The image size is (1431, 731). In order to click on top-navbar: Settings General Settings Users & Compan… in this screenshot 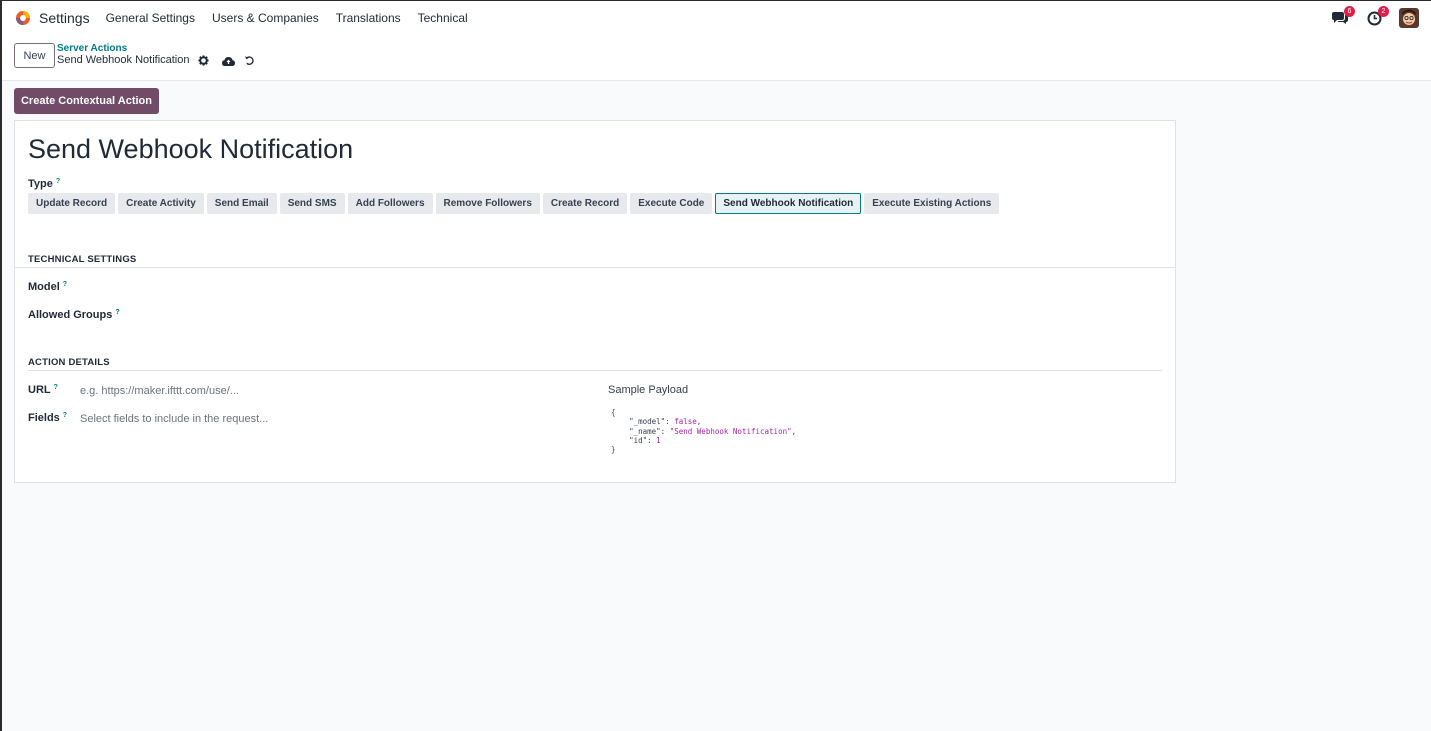, I will do `click(716, 18)`.